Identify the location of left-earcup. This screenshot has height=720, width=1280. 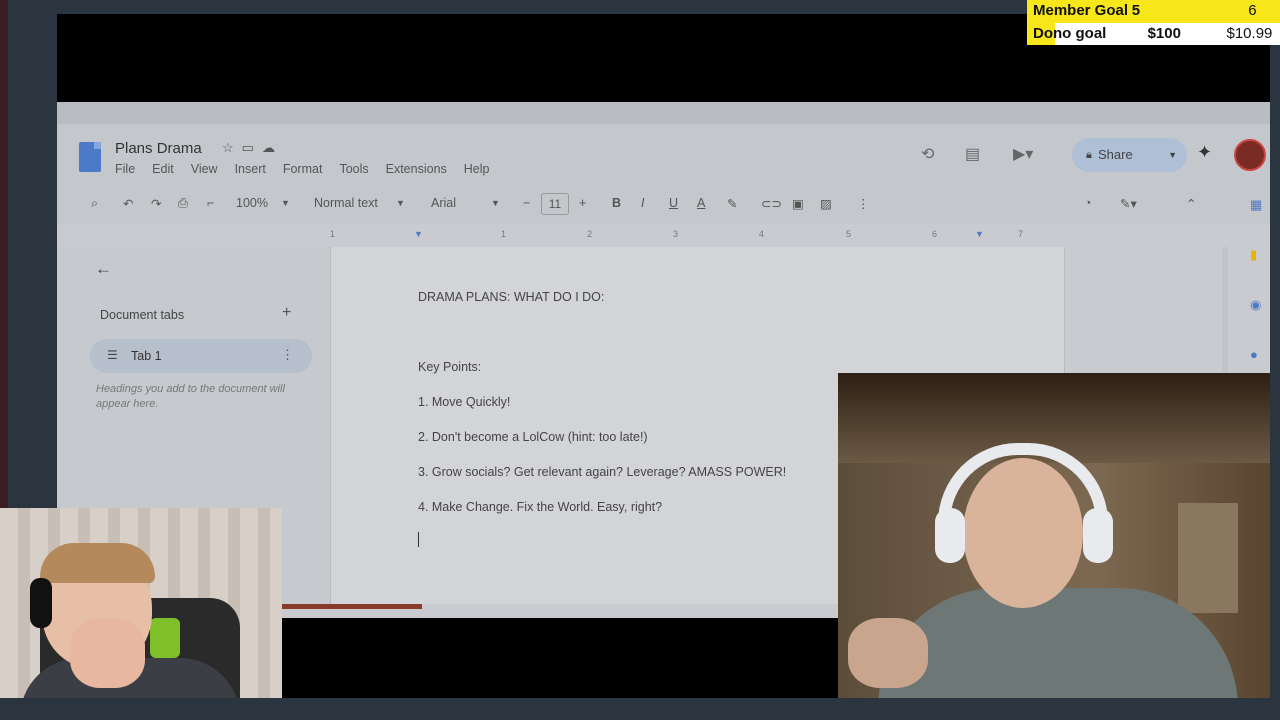
(950, 535).